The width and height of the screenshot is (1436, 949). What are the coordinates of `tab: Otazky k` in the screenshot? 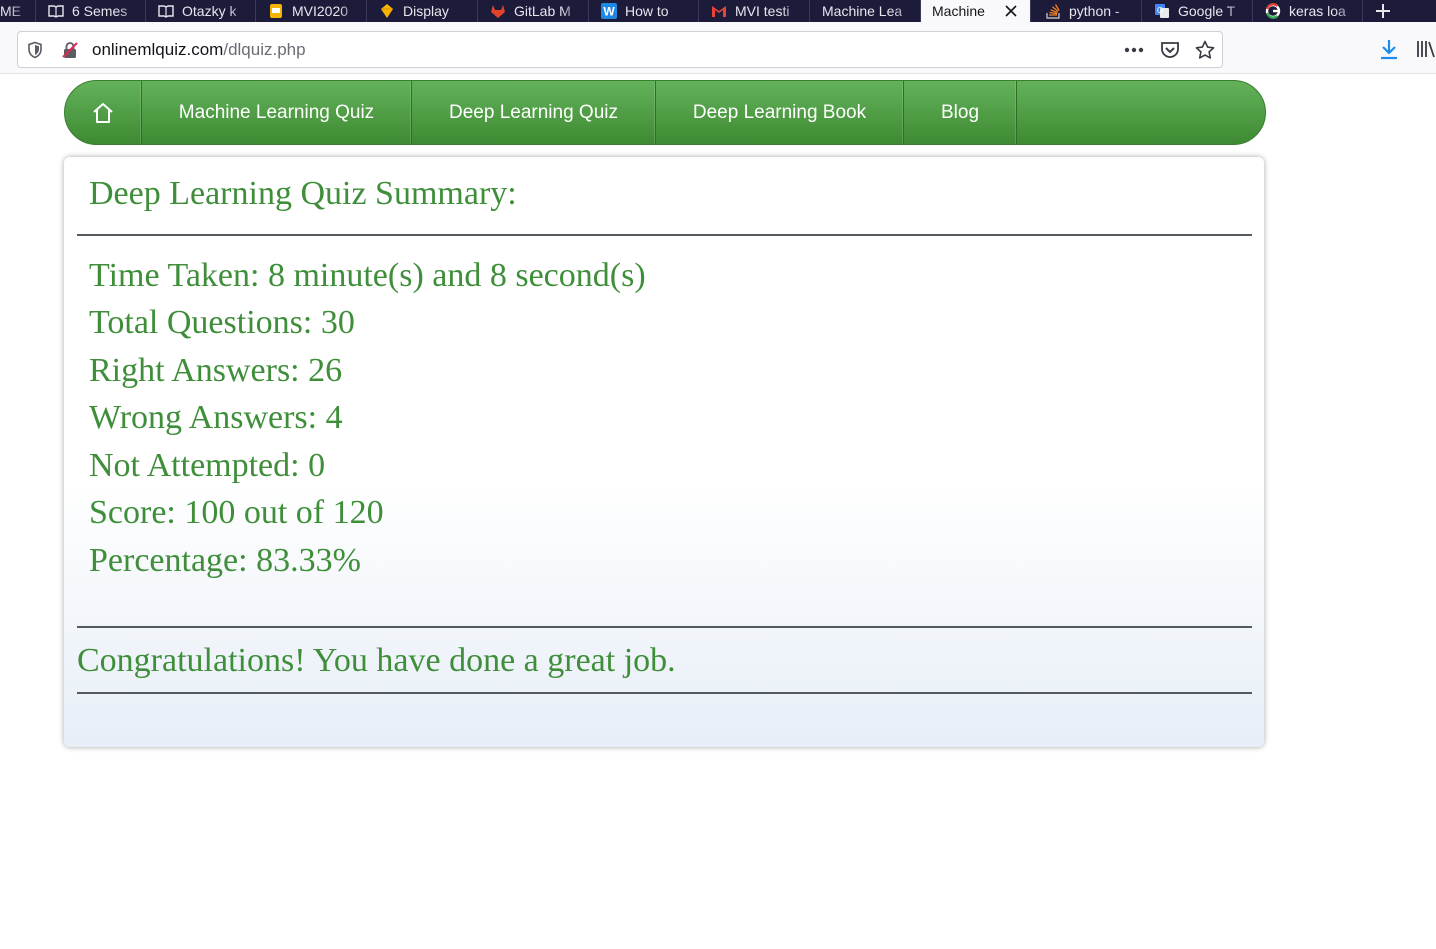 It's located at (201, 11).